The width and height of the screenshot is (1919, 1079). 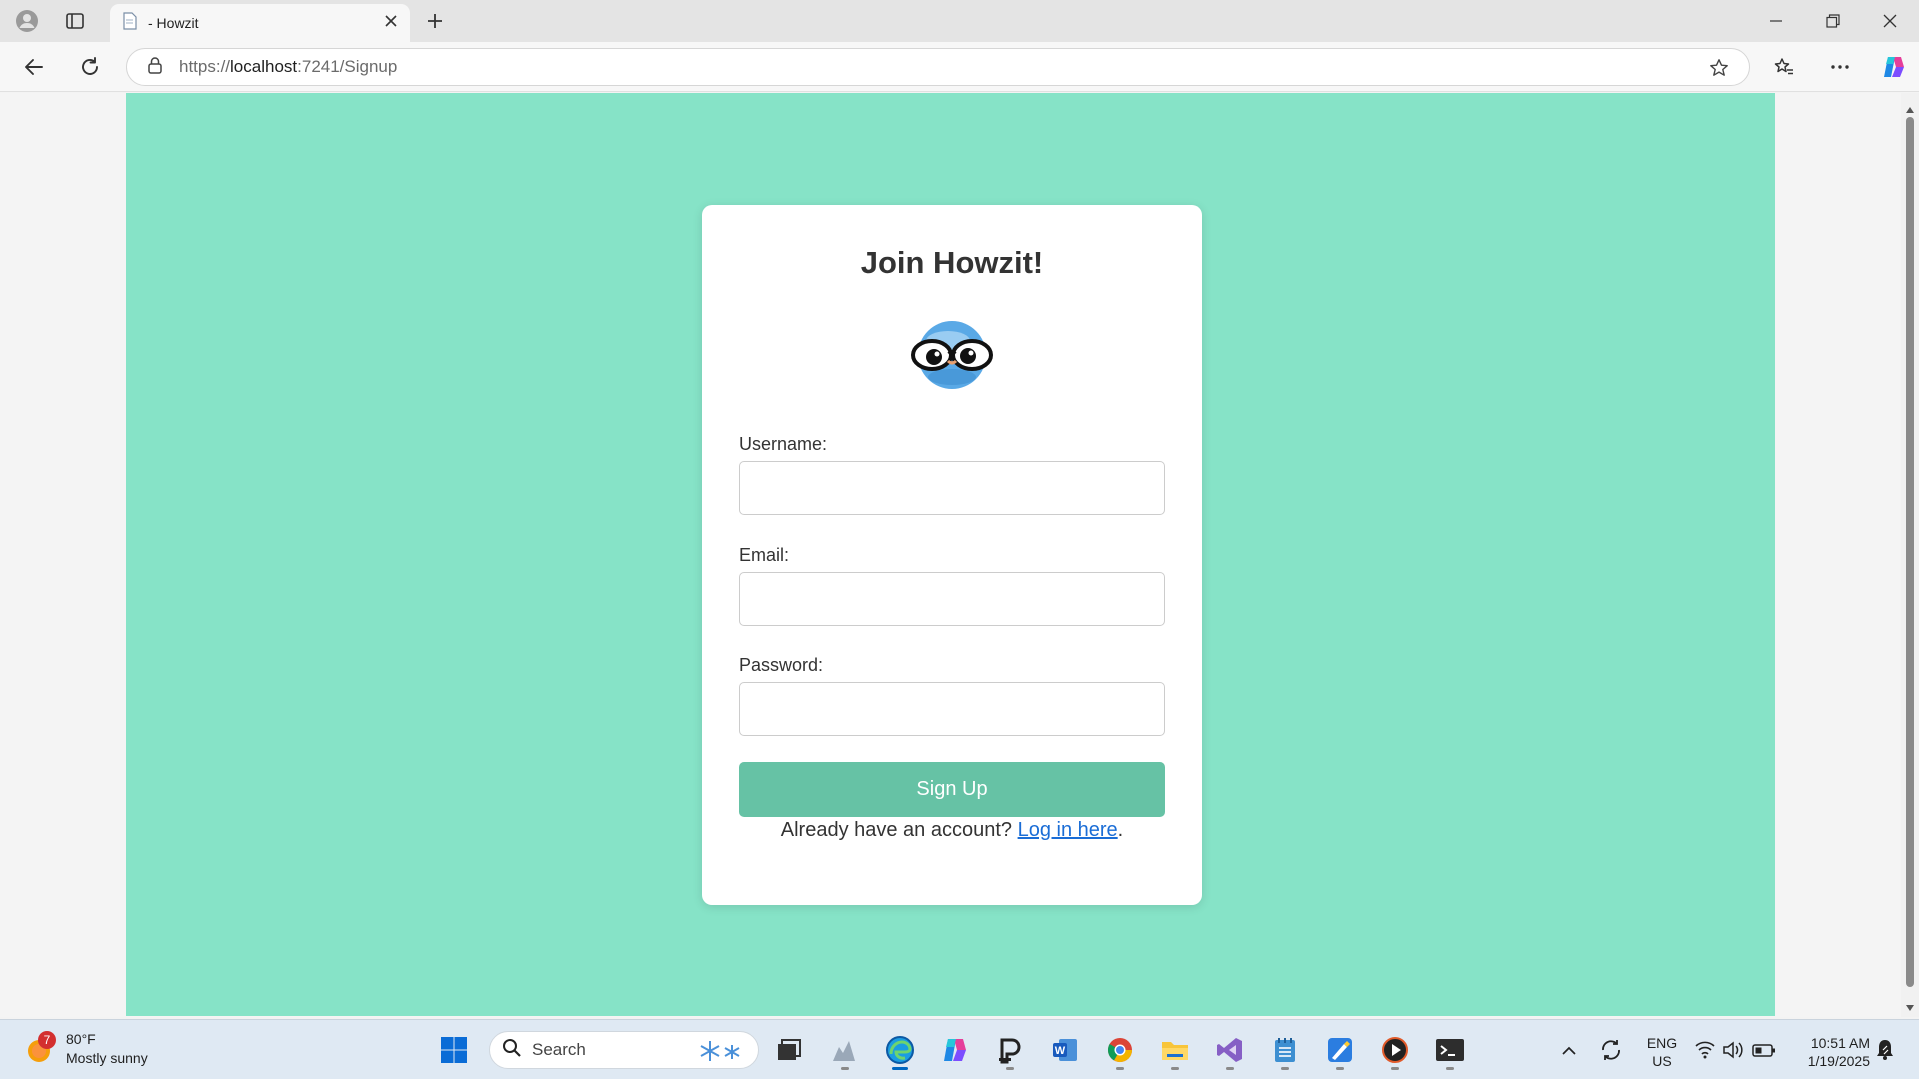 I want to click on more-options-icon, so click(x=1840, y=67).